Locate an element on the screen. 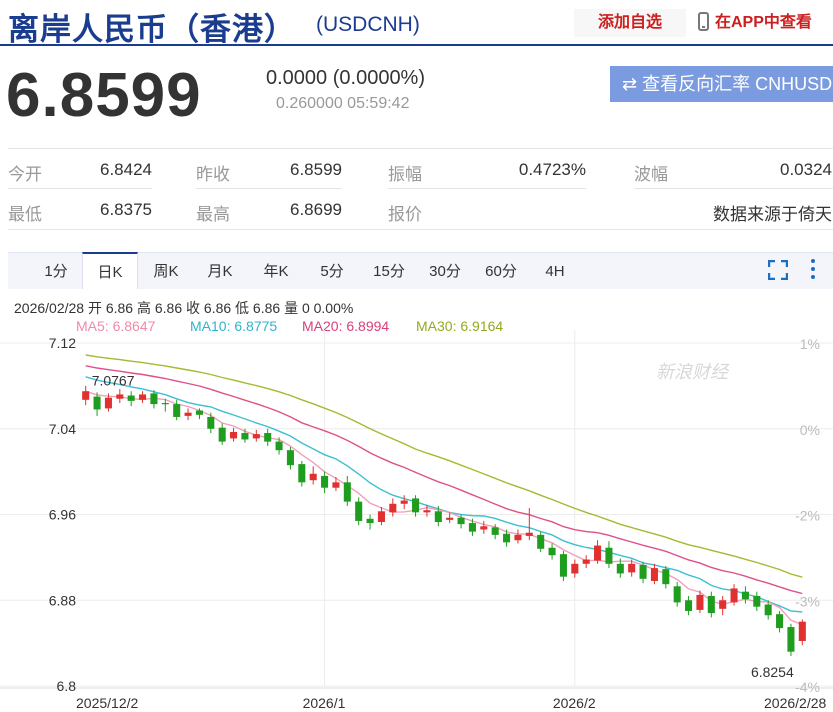  more-options-icon is located at coordinates (813, 269).